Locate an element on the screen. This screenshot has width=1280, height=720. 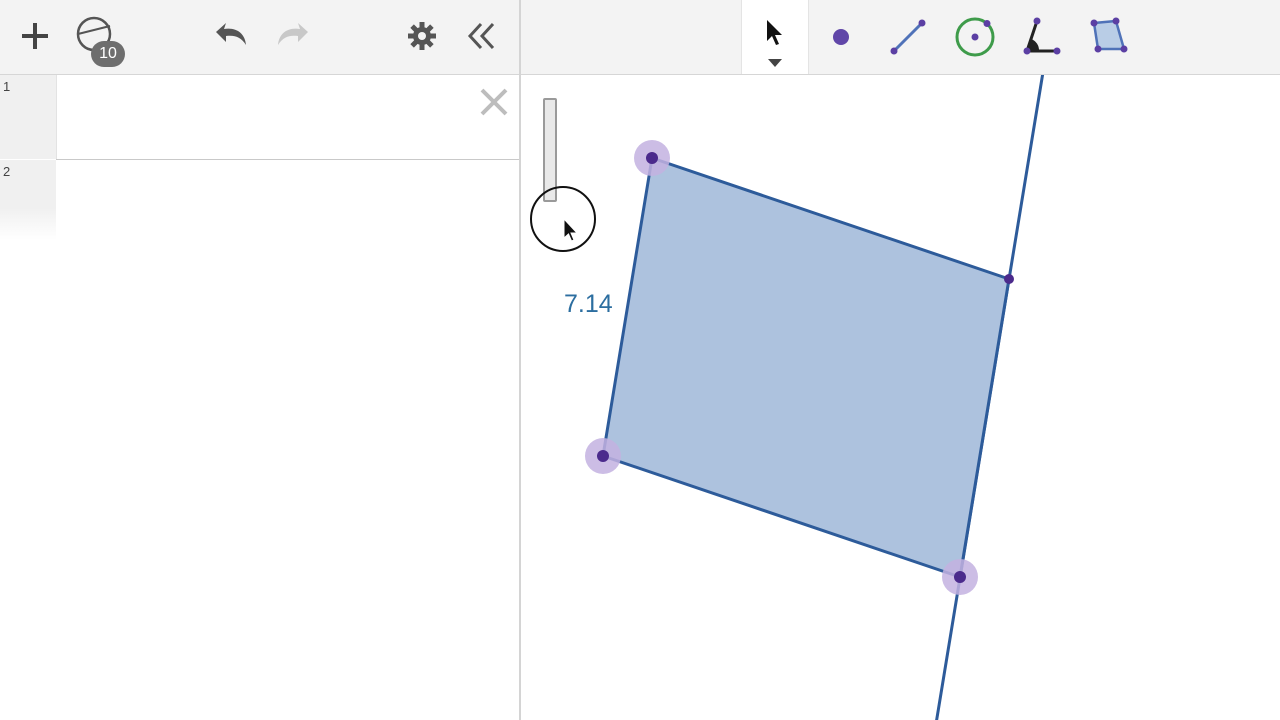
close-button is located at coordinates (494, 102).